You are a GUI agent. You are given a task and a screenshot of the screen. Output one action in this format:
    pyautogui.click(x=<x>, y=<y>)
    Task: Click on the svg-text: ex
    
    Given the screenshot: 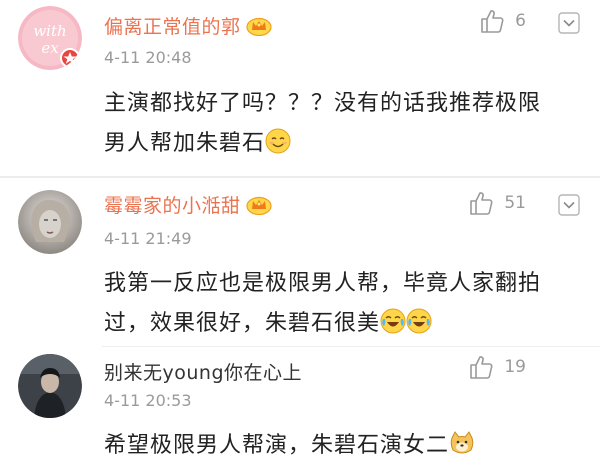 What is the action you would take?
    pyautogui.click(x=50, y=48)
    